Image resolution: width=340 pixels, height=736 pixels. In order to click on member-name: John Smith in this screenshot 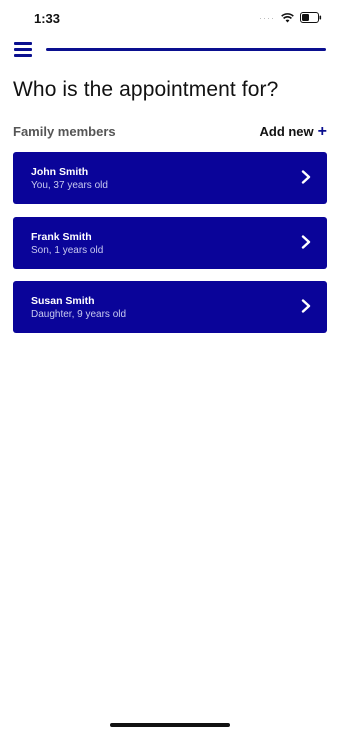, I will do `click(60, 172)`.